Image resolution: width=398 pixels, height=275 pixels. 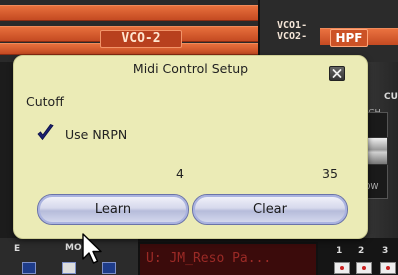 What do you see at coordinates (270, 209) in the screenshot?
I see `clear-button: Clear` at bounding box center [270, 209].